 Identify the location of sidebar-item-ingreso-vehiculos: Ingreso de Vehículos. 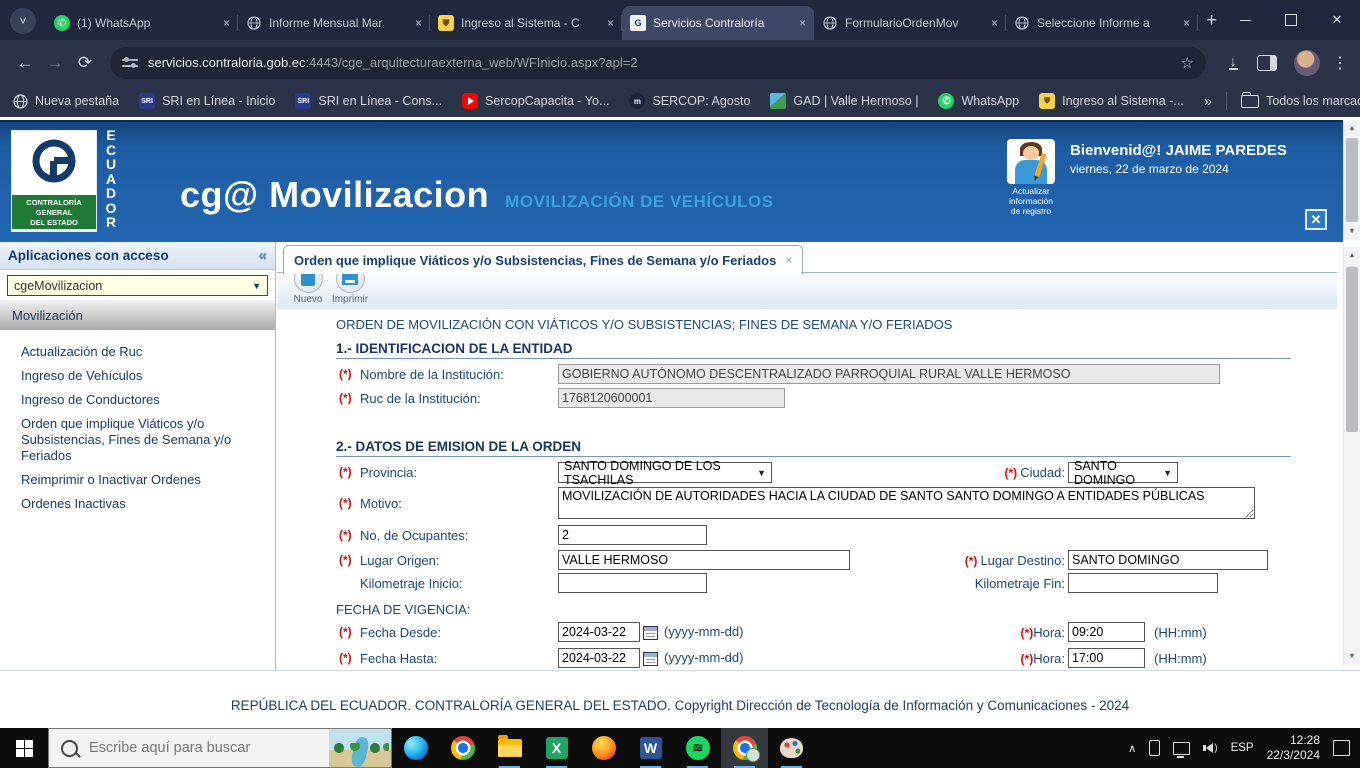
(134, 376).